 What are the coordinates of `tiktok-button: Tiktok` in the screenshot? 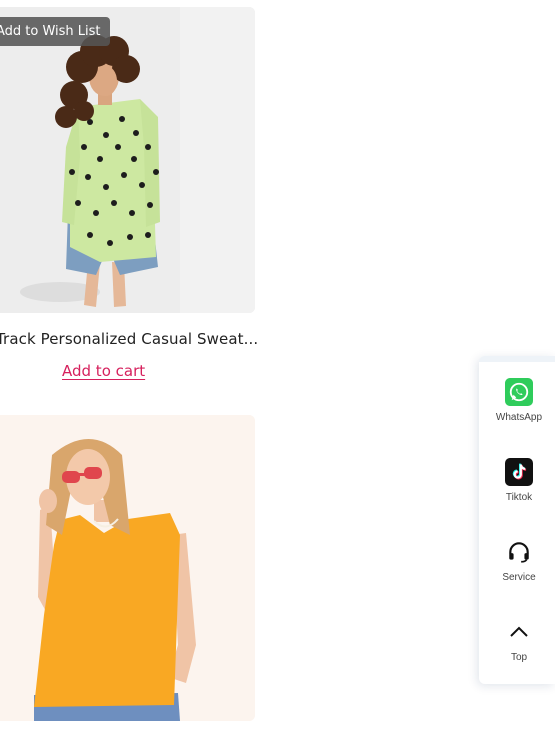 It's located at (517, 480).